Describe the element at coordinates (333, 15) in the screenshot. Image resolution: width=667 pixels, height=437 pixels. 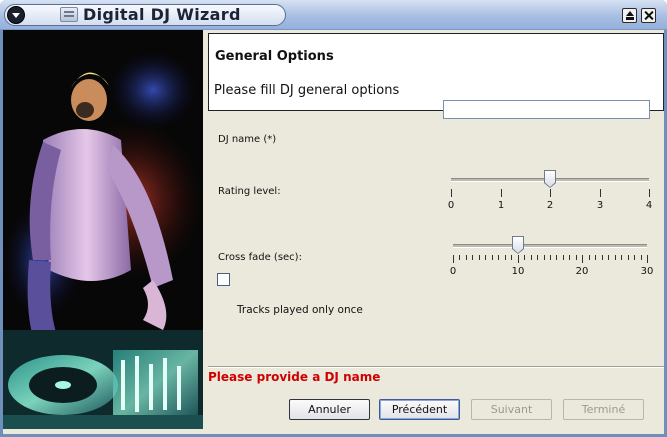
I see `title-bar: Digital DJ Wizard` at that location.